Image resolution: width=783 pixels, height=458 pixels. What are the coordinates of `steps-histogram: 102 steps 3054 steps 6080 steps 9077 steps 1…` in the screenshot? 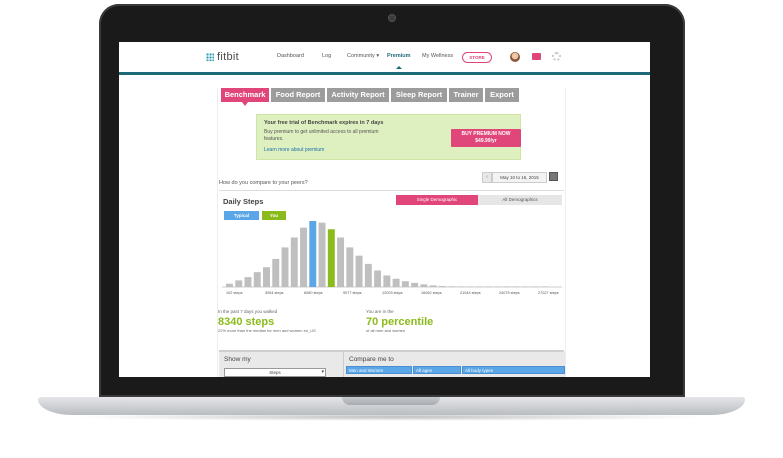 It's located at (392, 258).